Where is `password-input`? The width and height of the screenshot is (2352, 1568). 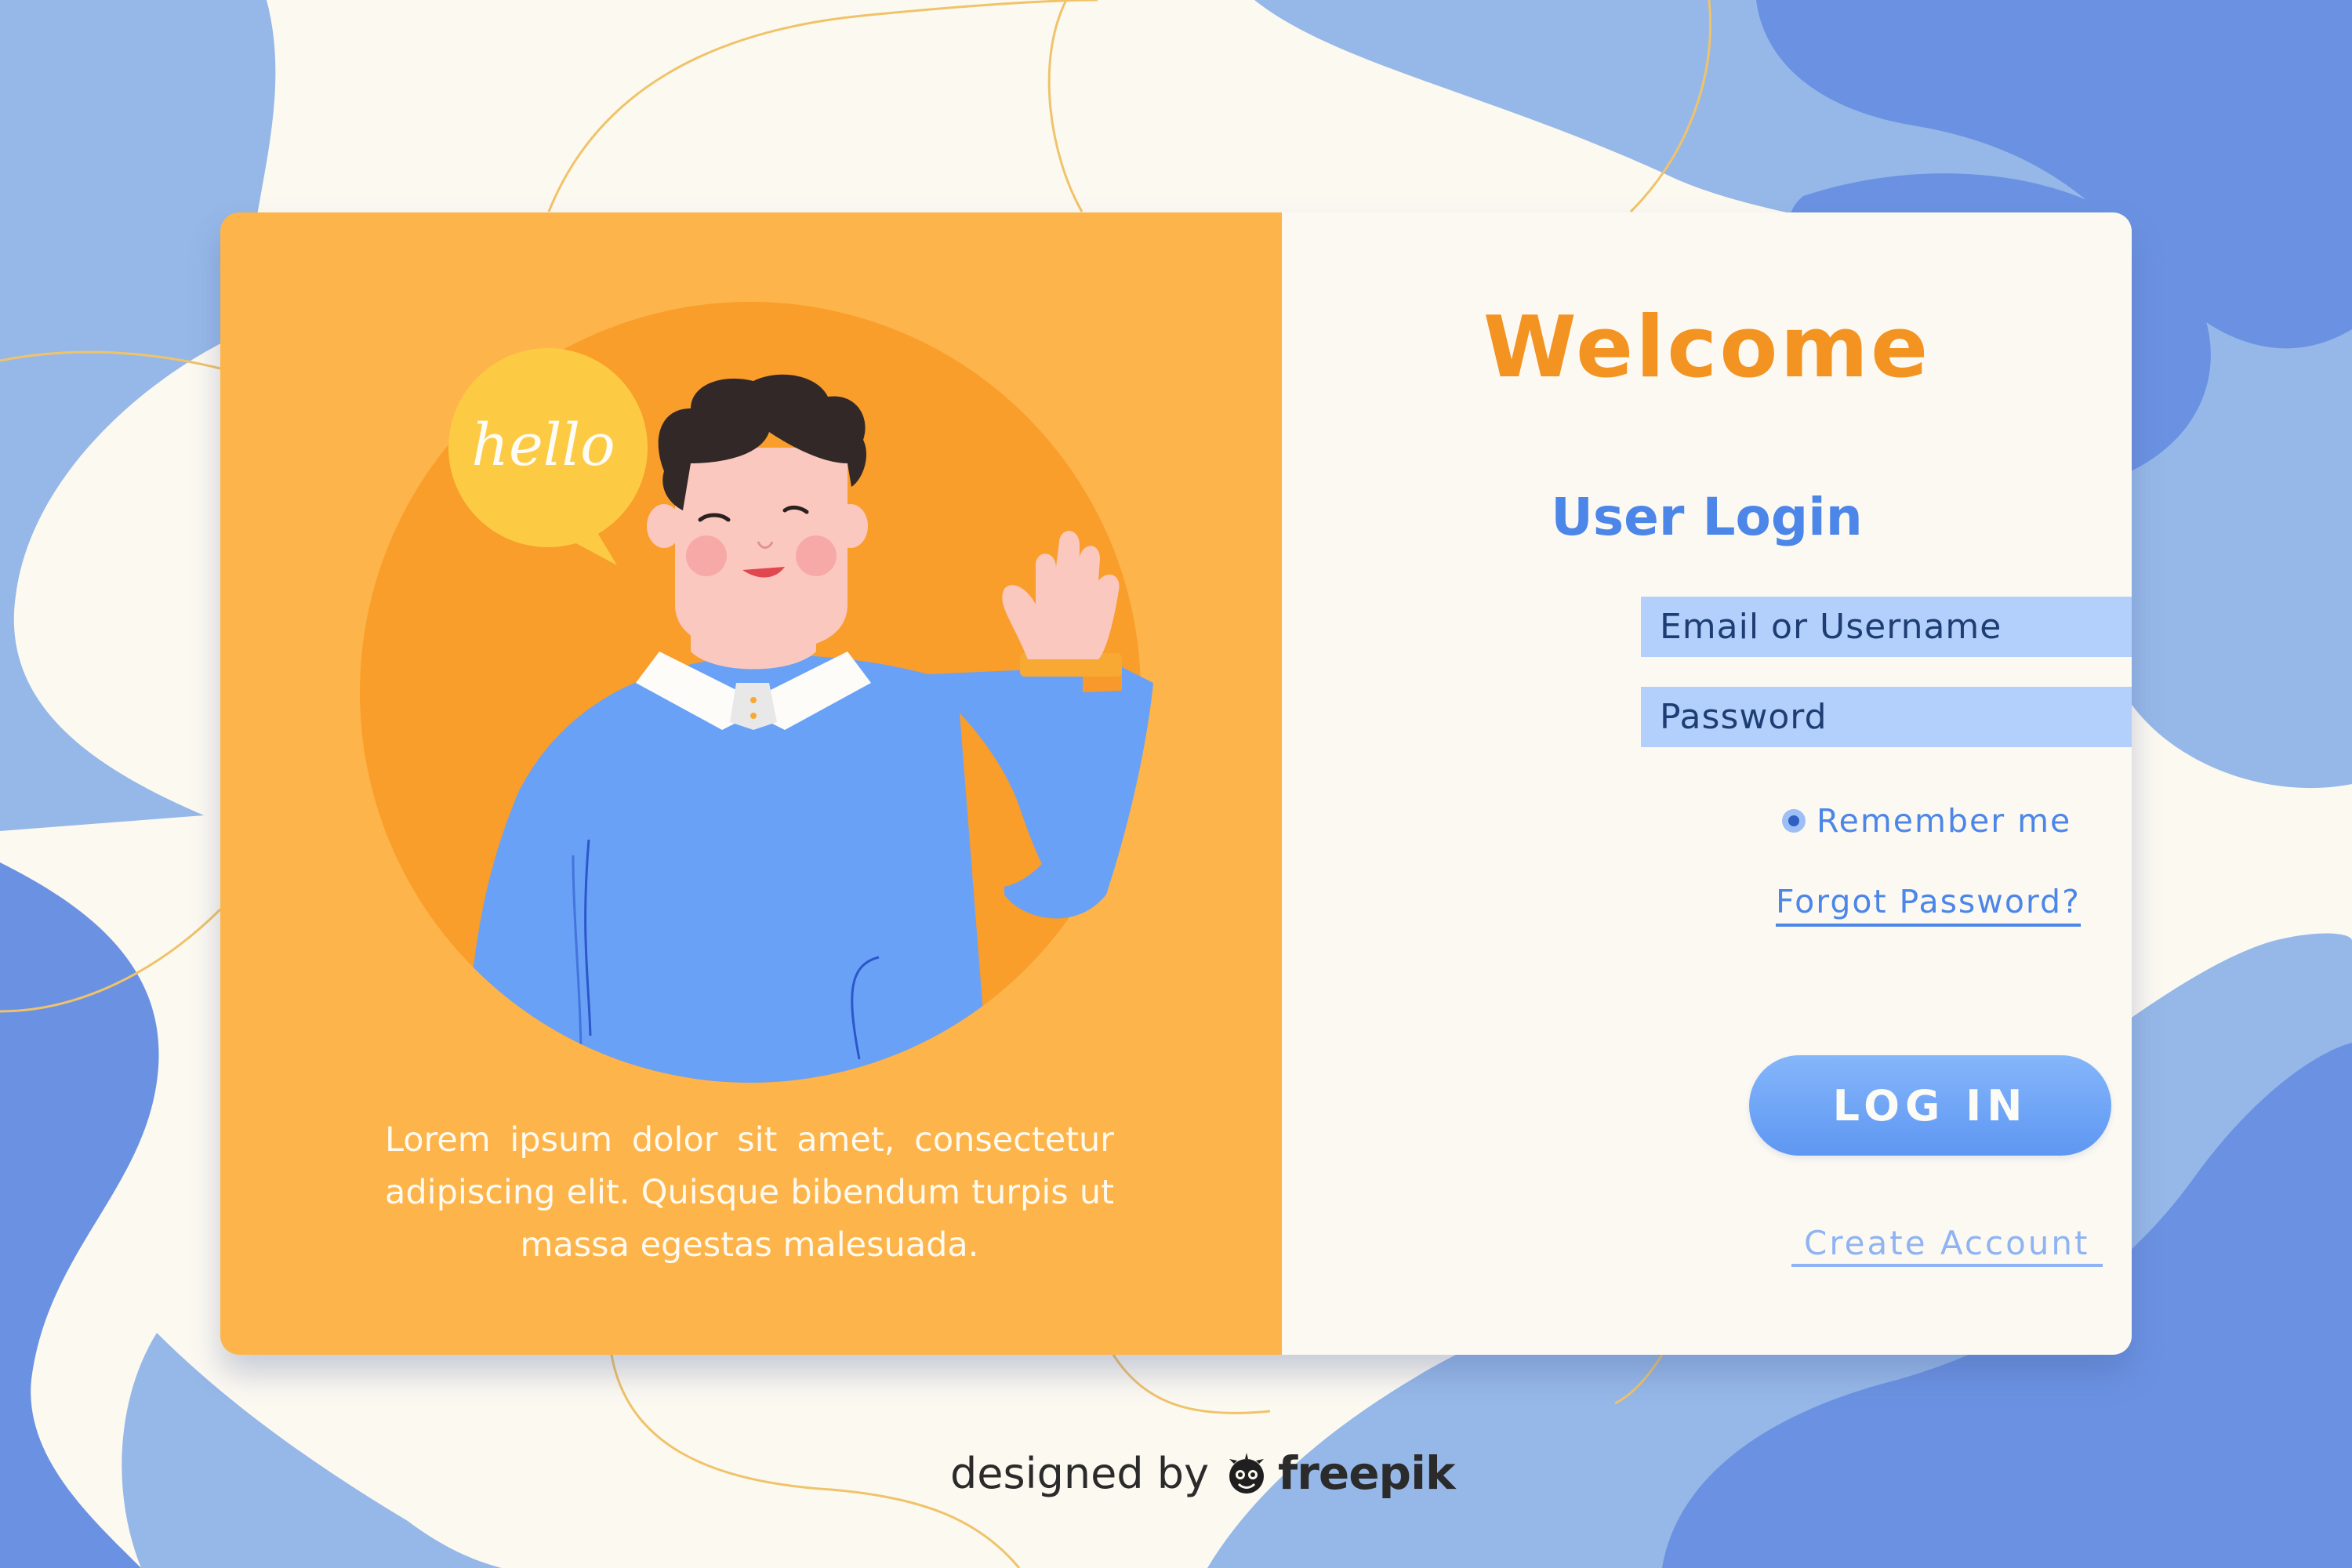
password-input is located at coordinates (1895, 717).